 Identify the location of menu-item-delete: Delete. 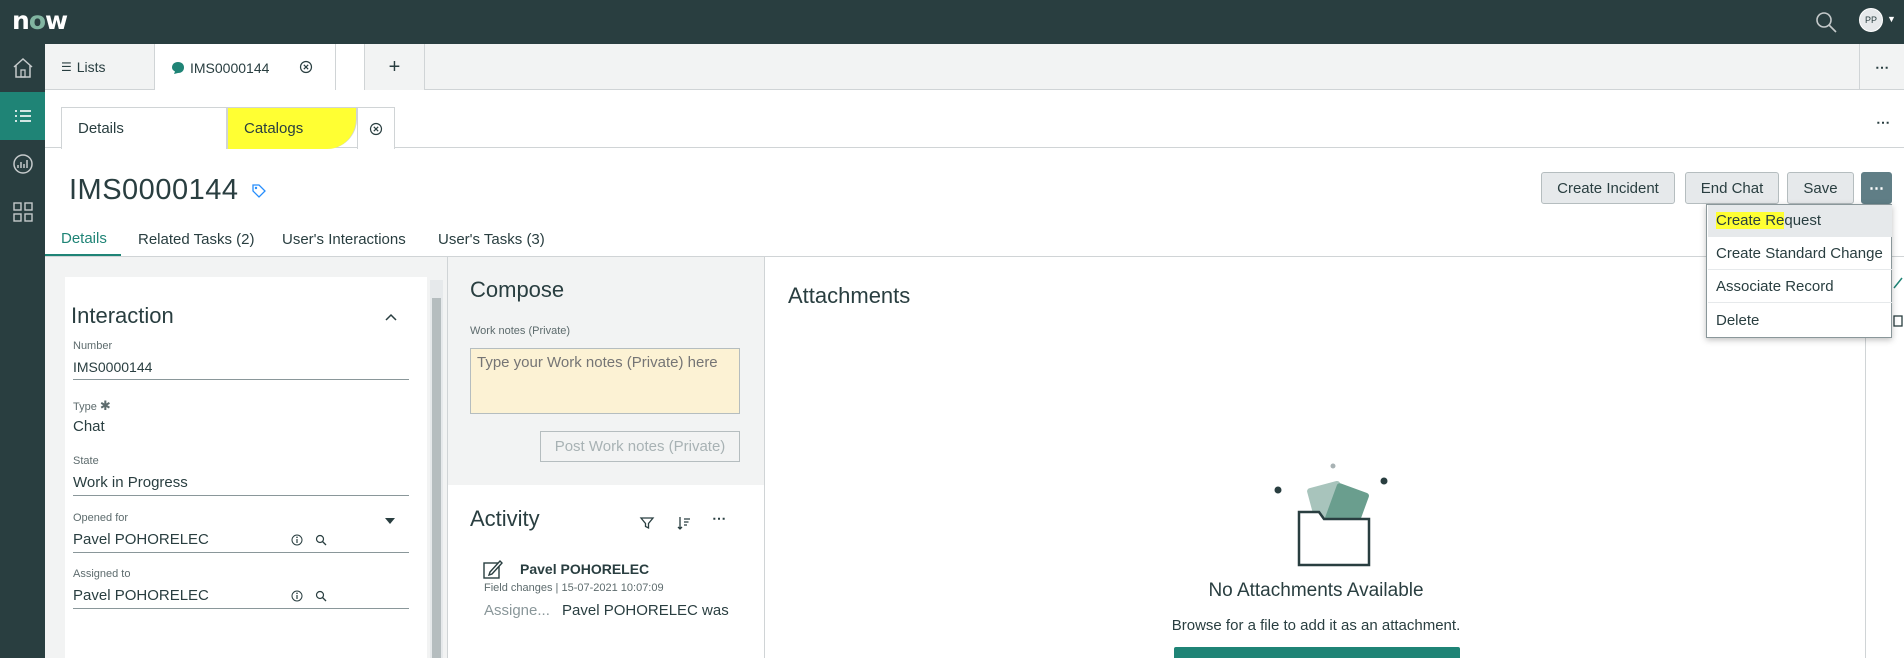
(1800, 320).